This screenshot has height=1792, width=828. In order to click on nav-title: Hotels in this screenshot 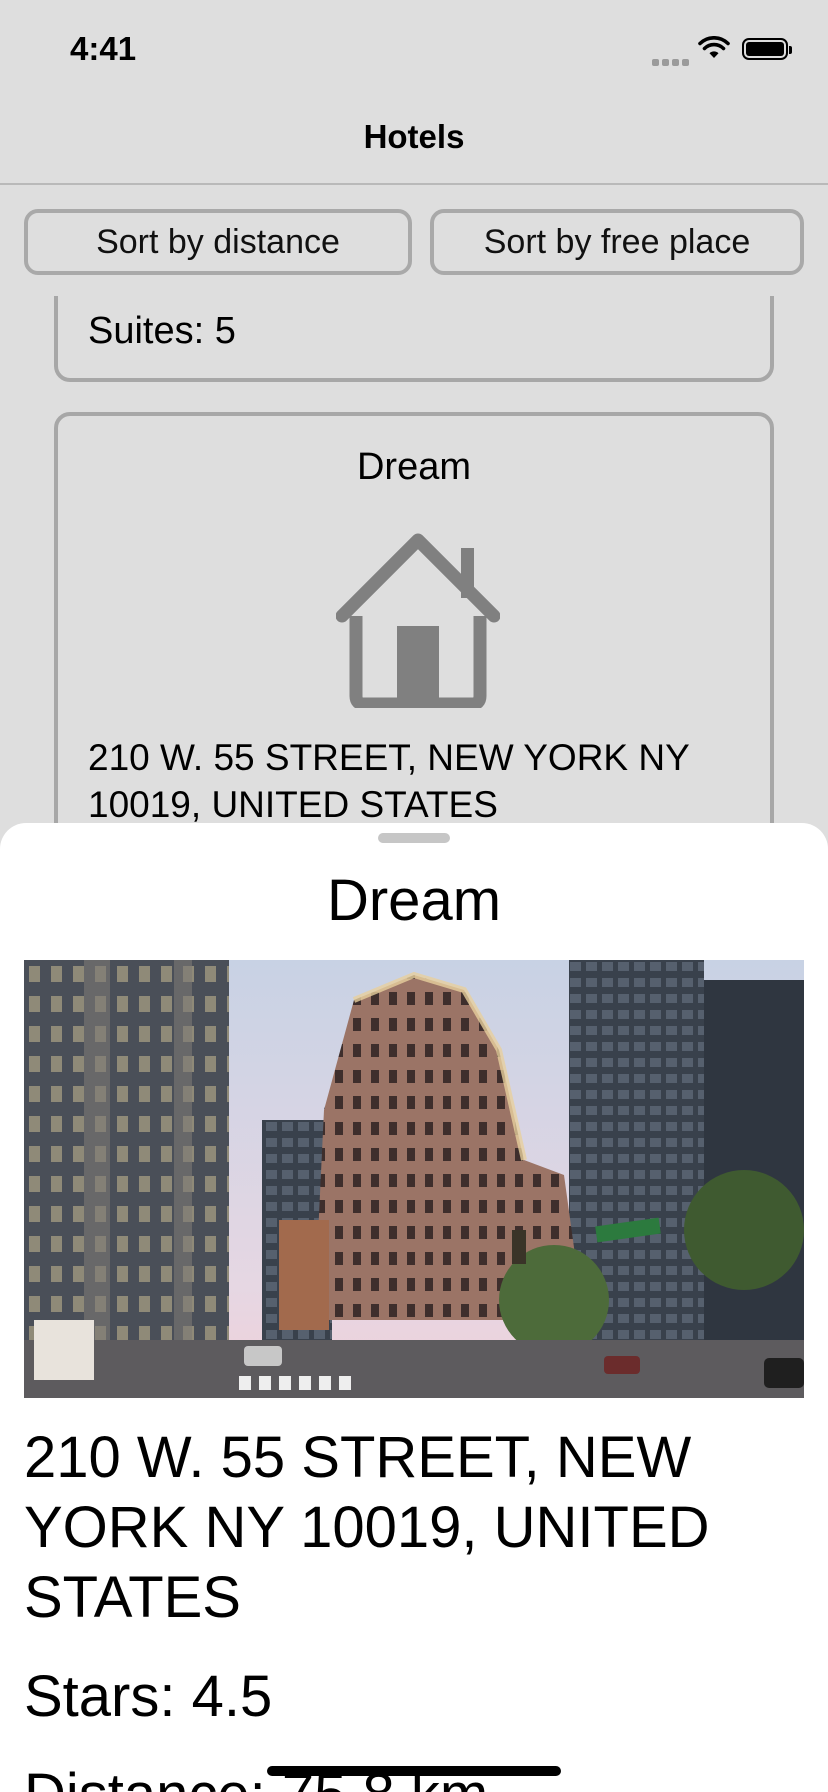, I will do `click(414, 136)`.